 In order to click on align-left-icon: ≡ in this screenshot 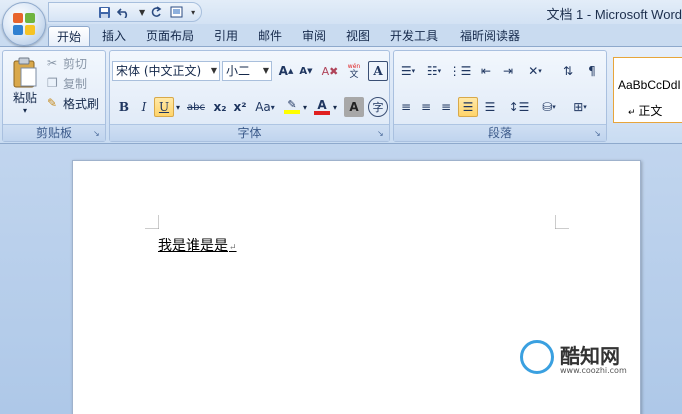, I will do `click(406, 107)`.